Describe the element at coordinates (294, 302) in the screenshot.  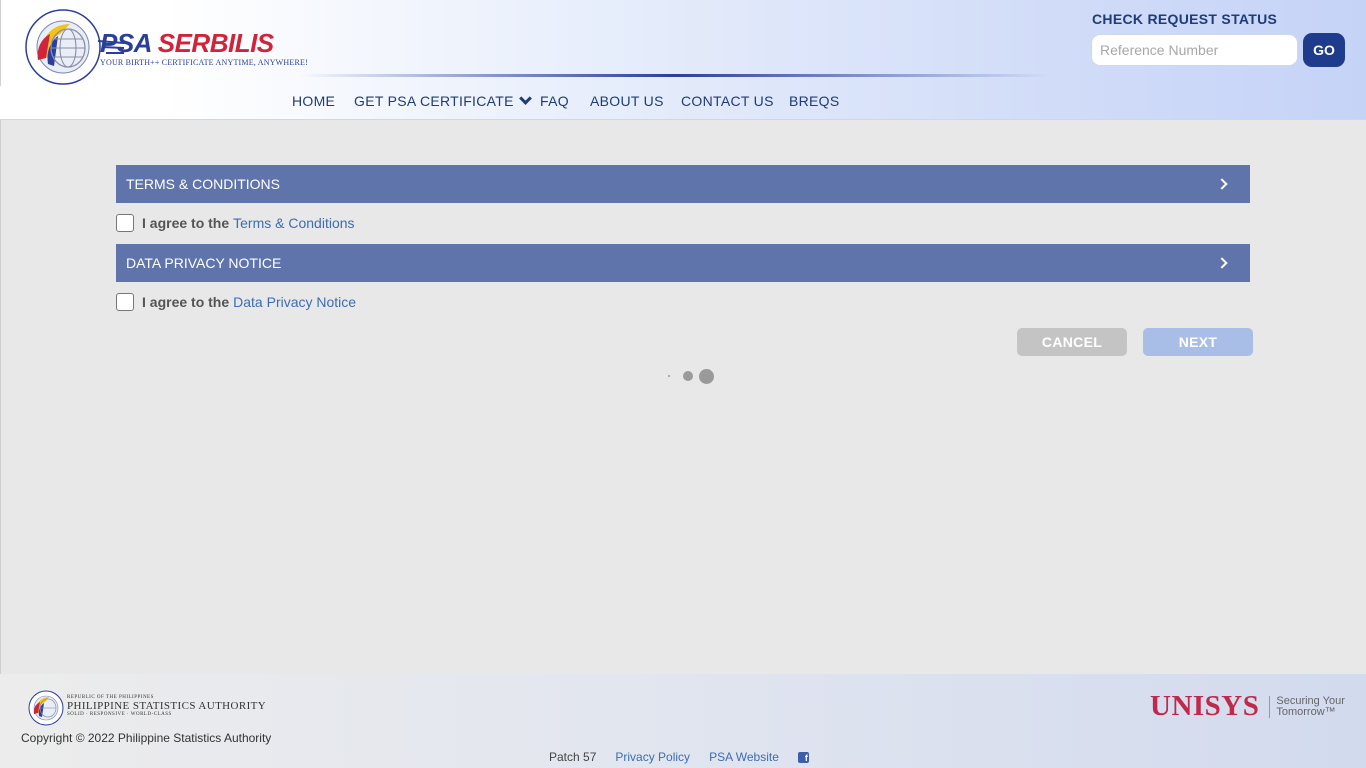
I see `data-privacy-notice-link: Data Privacy Notice` at that location.